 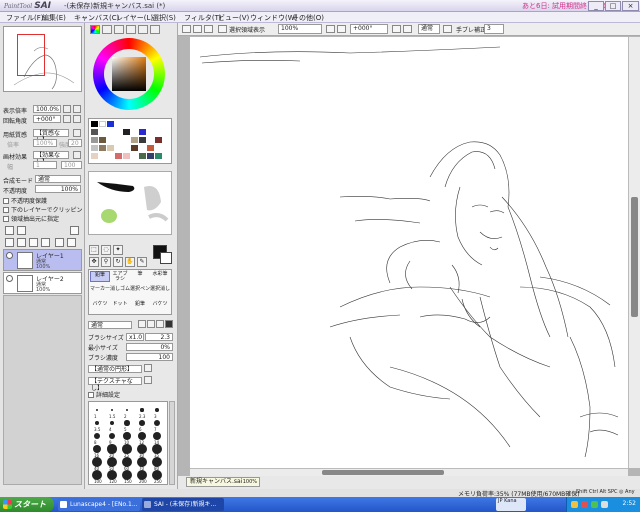 I want to click on saturation-value-square, so click(x=129, y=74).